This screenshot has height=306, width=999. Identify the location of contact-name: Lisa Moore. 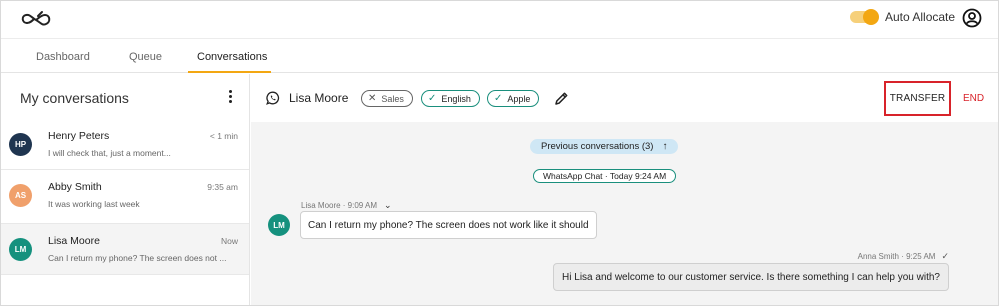
(319, 98).